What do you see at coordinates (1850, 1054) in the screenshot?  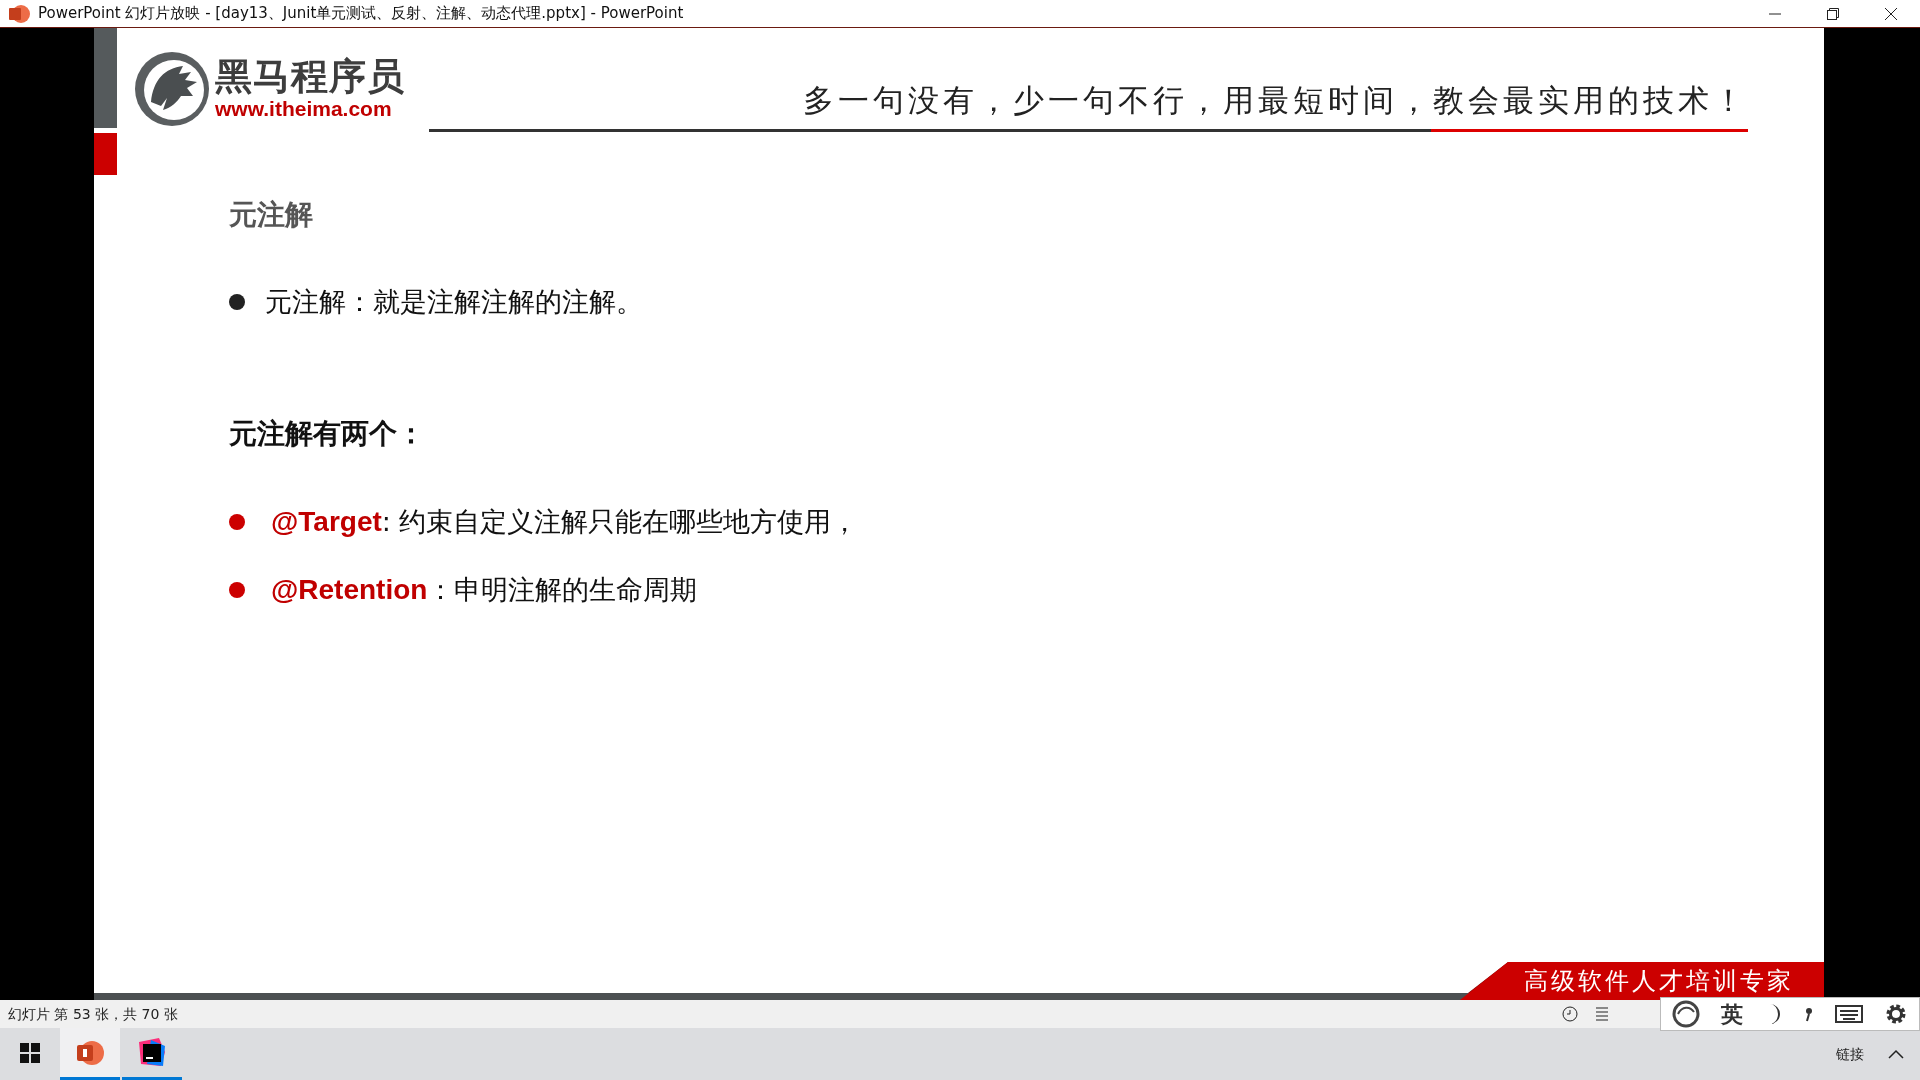 I see `tray-label: 链接` at bounding box center [1850, 1054].